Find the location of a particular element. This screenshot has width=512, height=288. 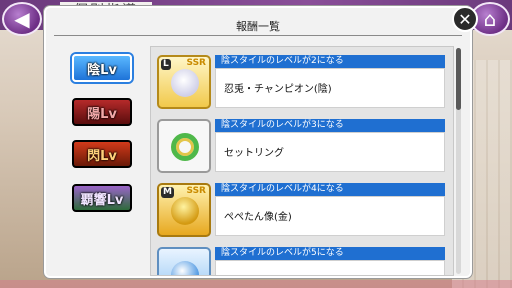

bottom-decoration is located at coordinates (256, 284).